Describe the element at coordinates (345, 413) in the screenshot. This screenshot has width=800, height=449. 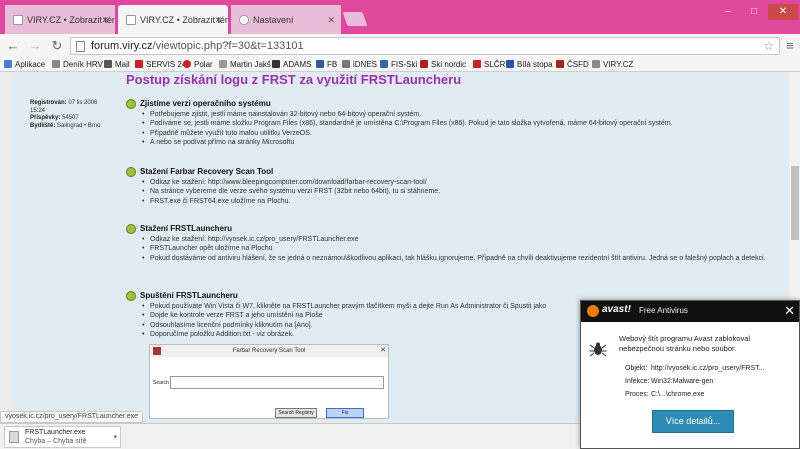
I see `frst-fix-button: Fix` at that location.